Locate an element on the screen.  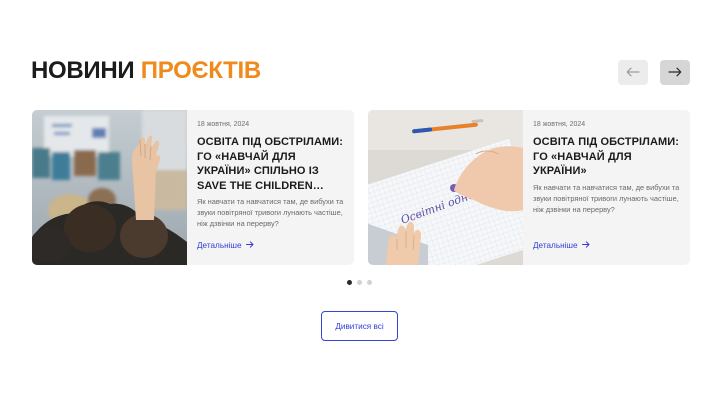
carousel-prev-button is located at coordinates (633, 72).